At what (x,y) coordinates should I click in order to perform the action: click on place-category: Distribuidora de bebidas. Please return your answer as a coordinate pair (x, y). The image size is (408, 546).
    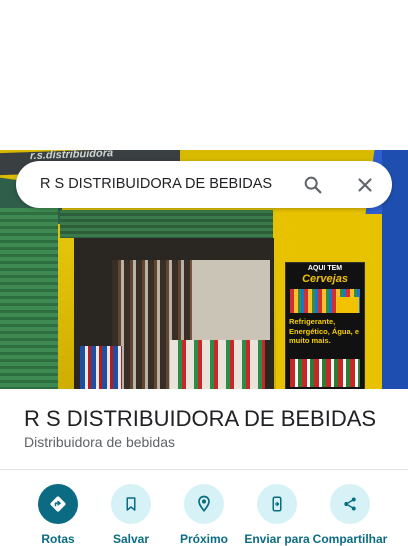
    Looking at the image, I should click on (99, 442).